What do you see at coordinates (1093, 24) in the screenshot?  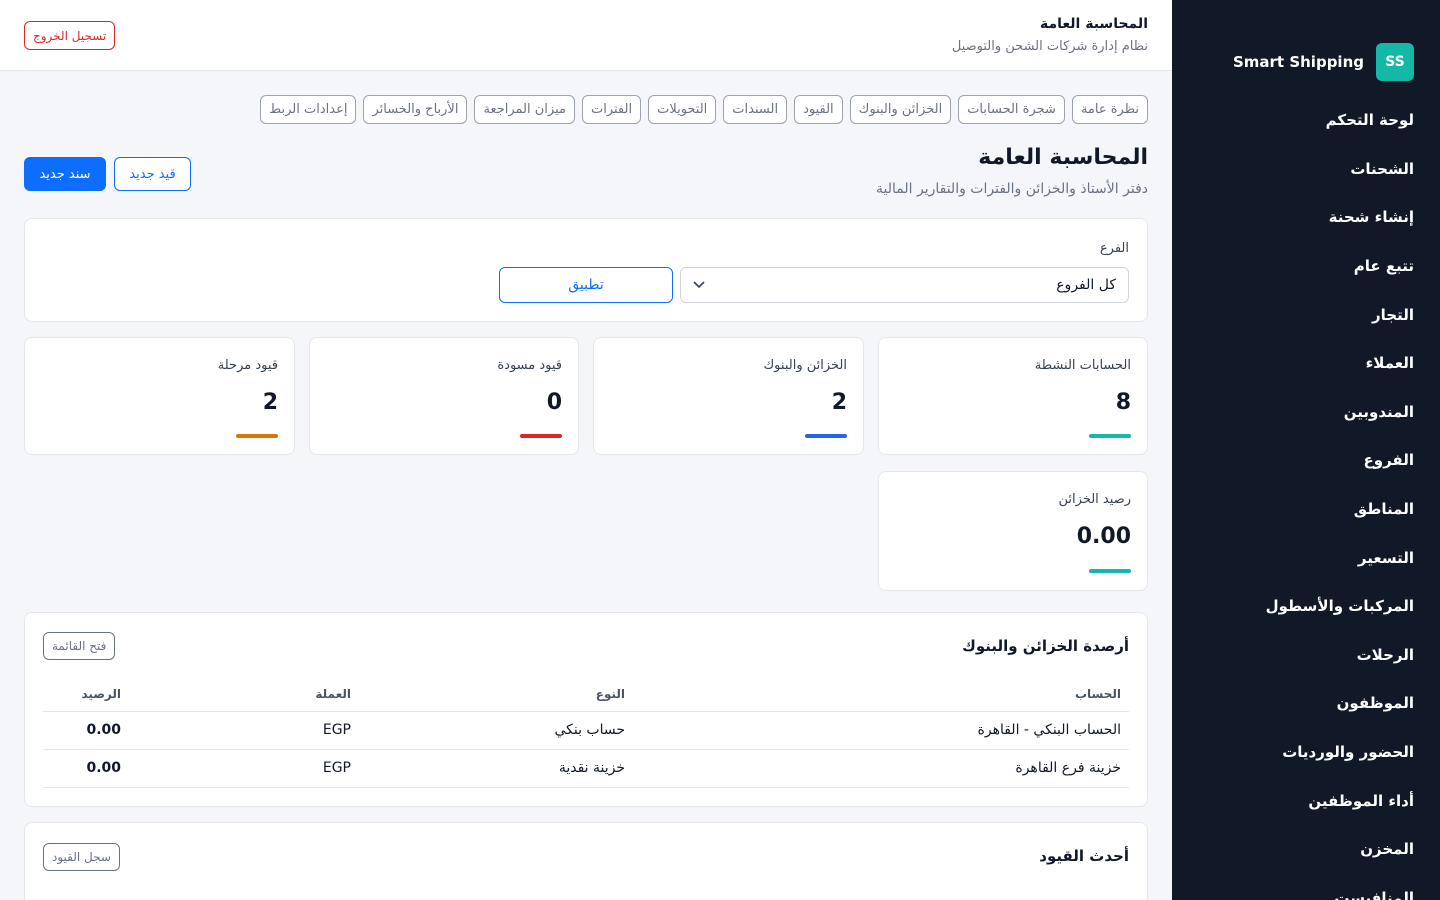 I see `topbar-title: المحاسبة العامة` at bounding box center [1093, 24].